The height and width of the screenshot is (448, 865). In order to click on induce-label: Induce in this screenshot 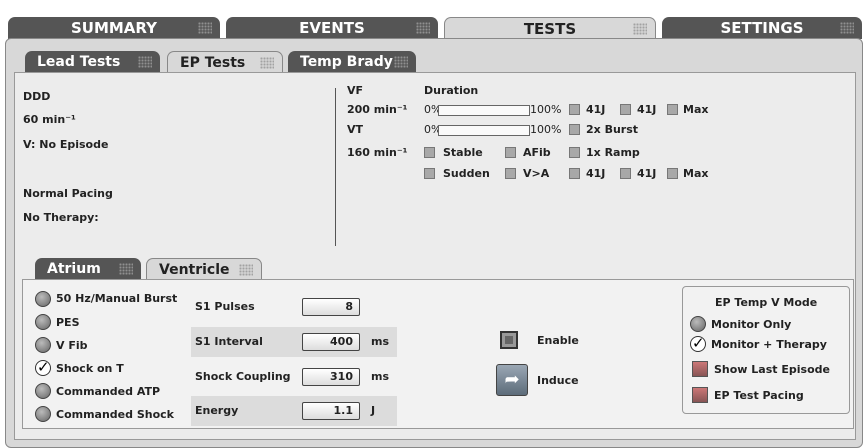, I will do `click(558, 380)`.